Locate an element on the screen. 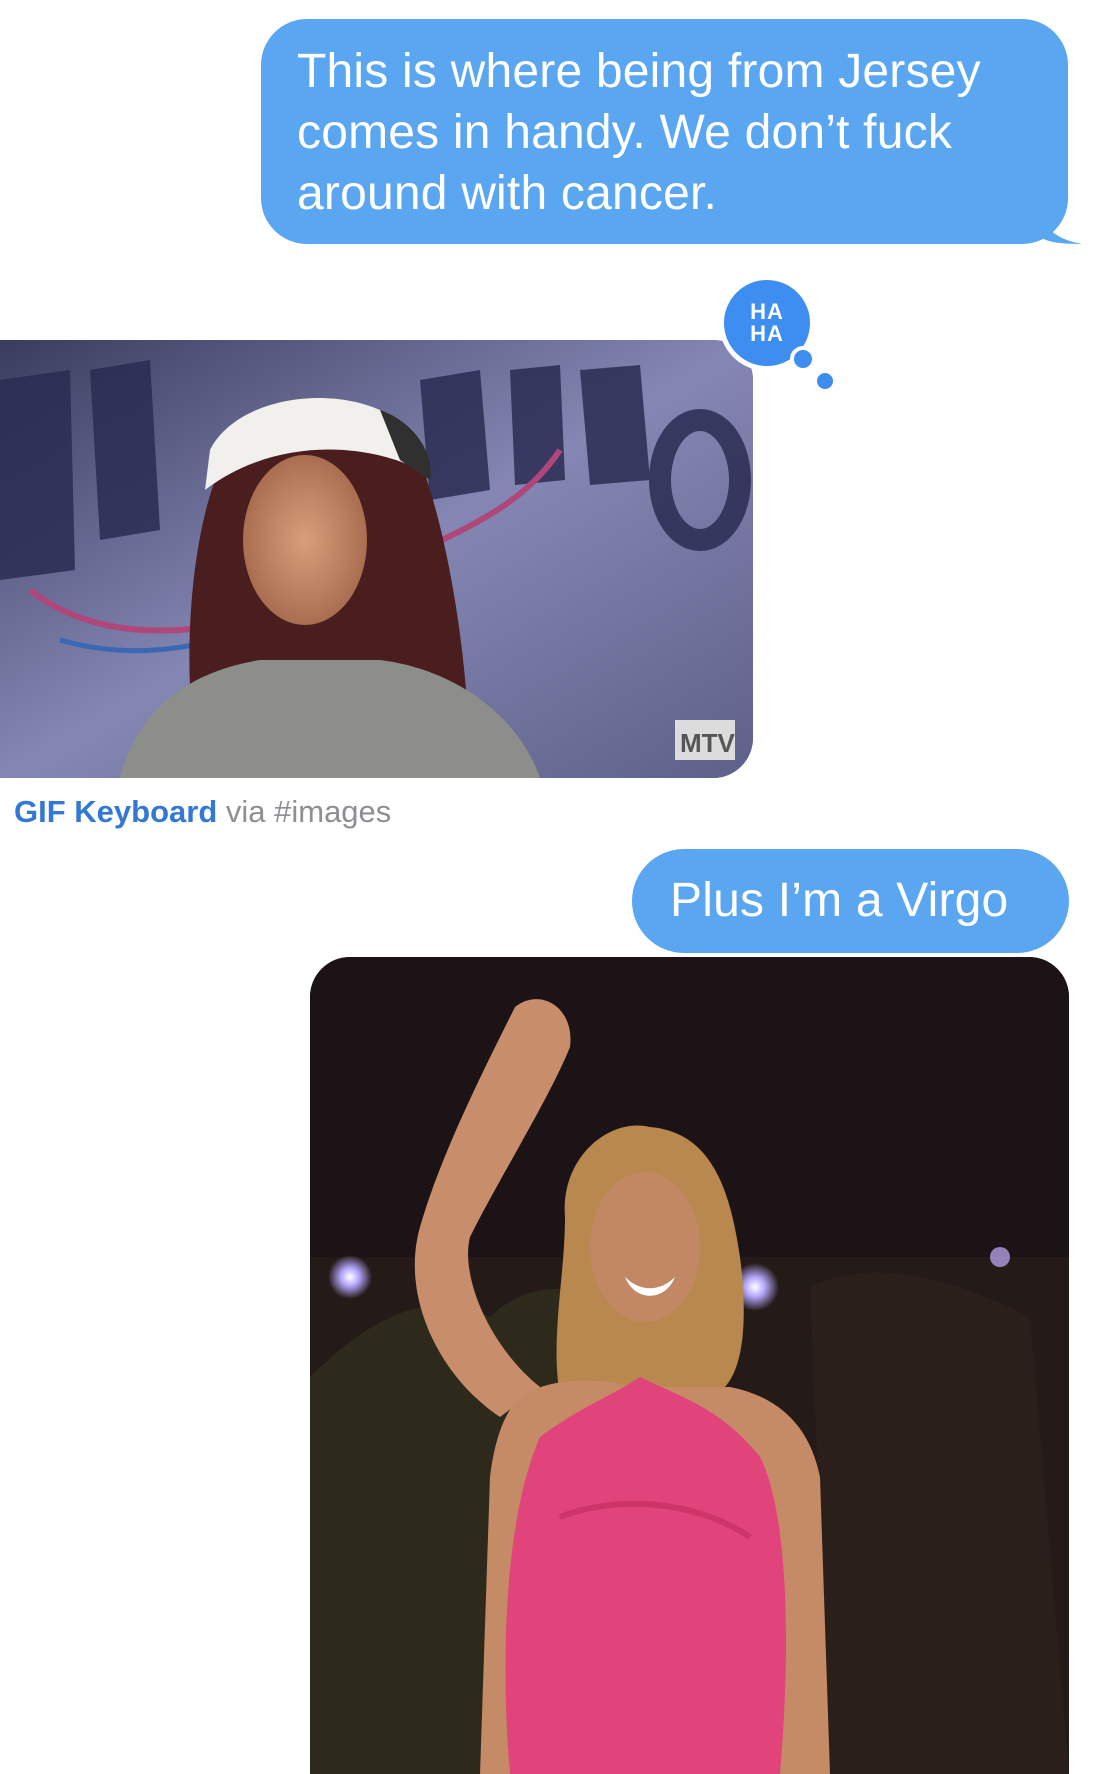 Image resolution: width=1107 pixels, height=1774 pixels. tapback-dot is located at coordinates (803, 359).